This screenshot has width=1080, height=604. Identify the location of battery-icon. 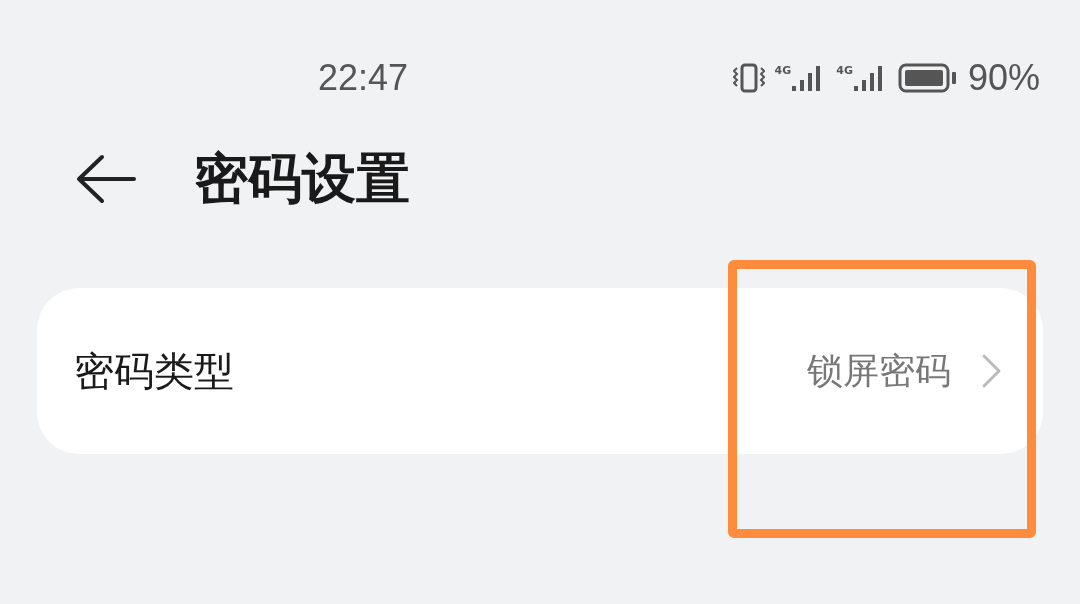
(927, 78).